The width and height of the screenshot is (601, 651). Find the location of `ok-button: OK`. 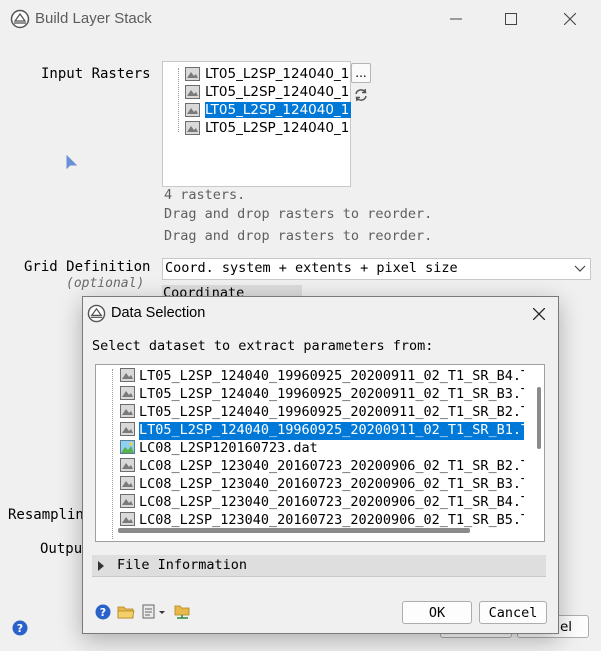

ok-button: OK is located at coordinates (437, 612).